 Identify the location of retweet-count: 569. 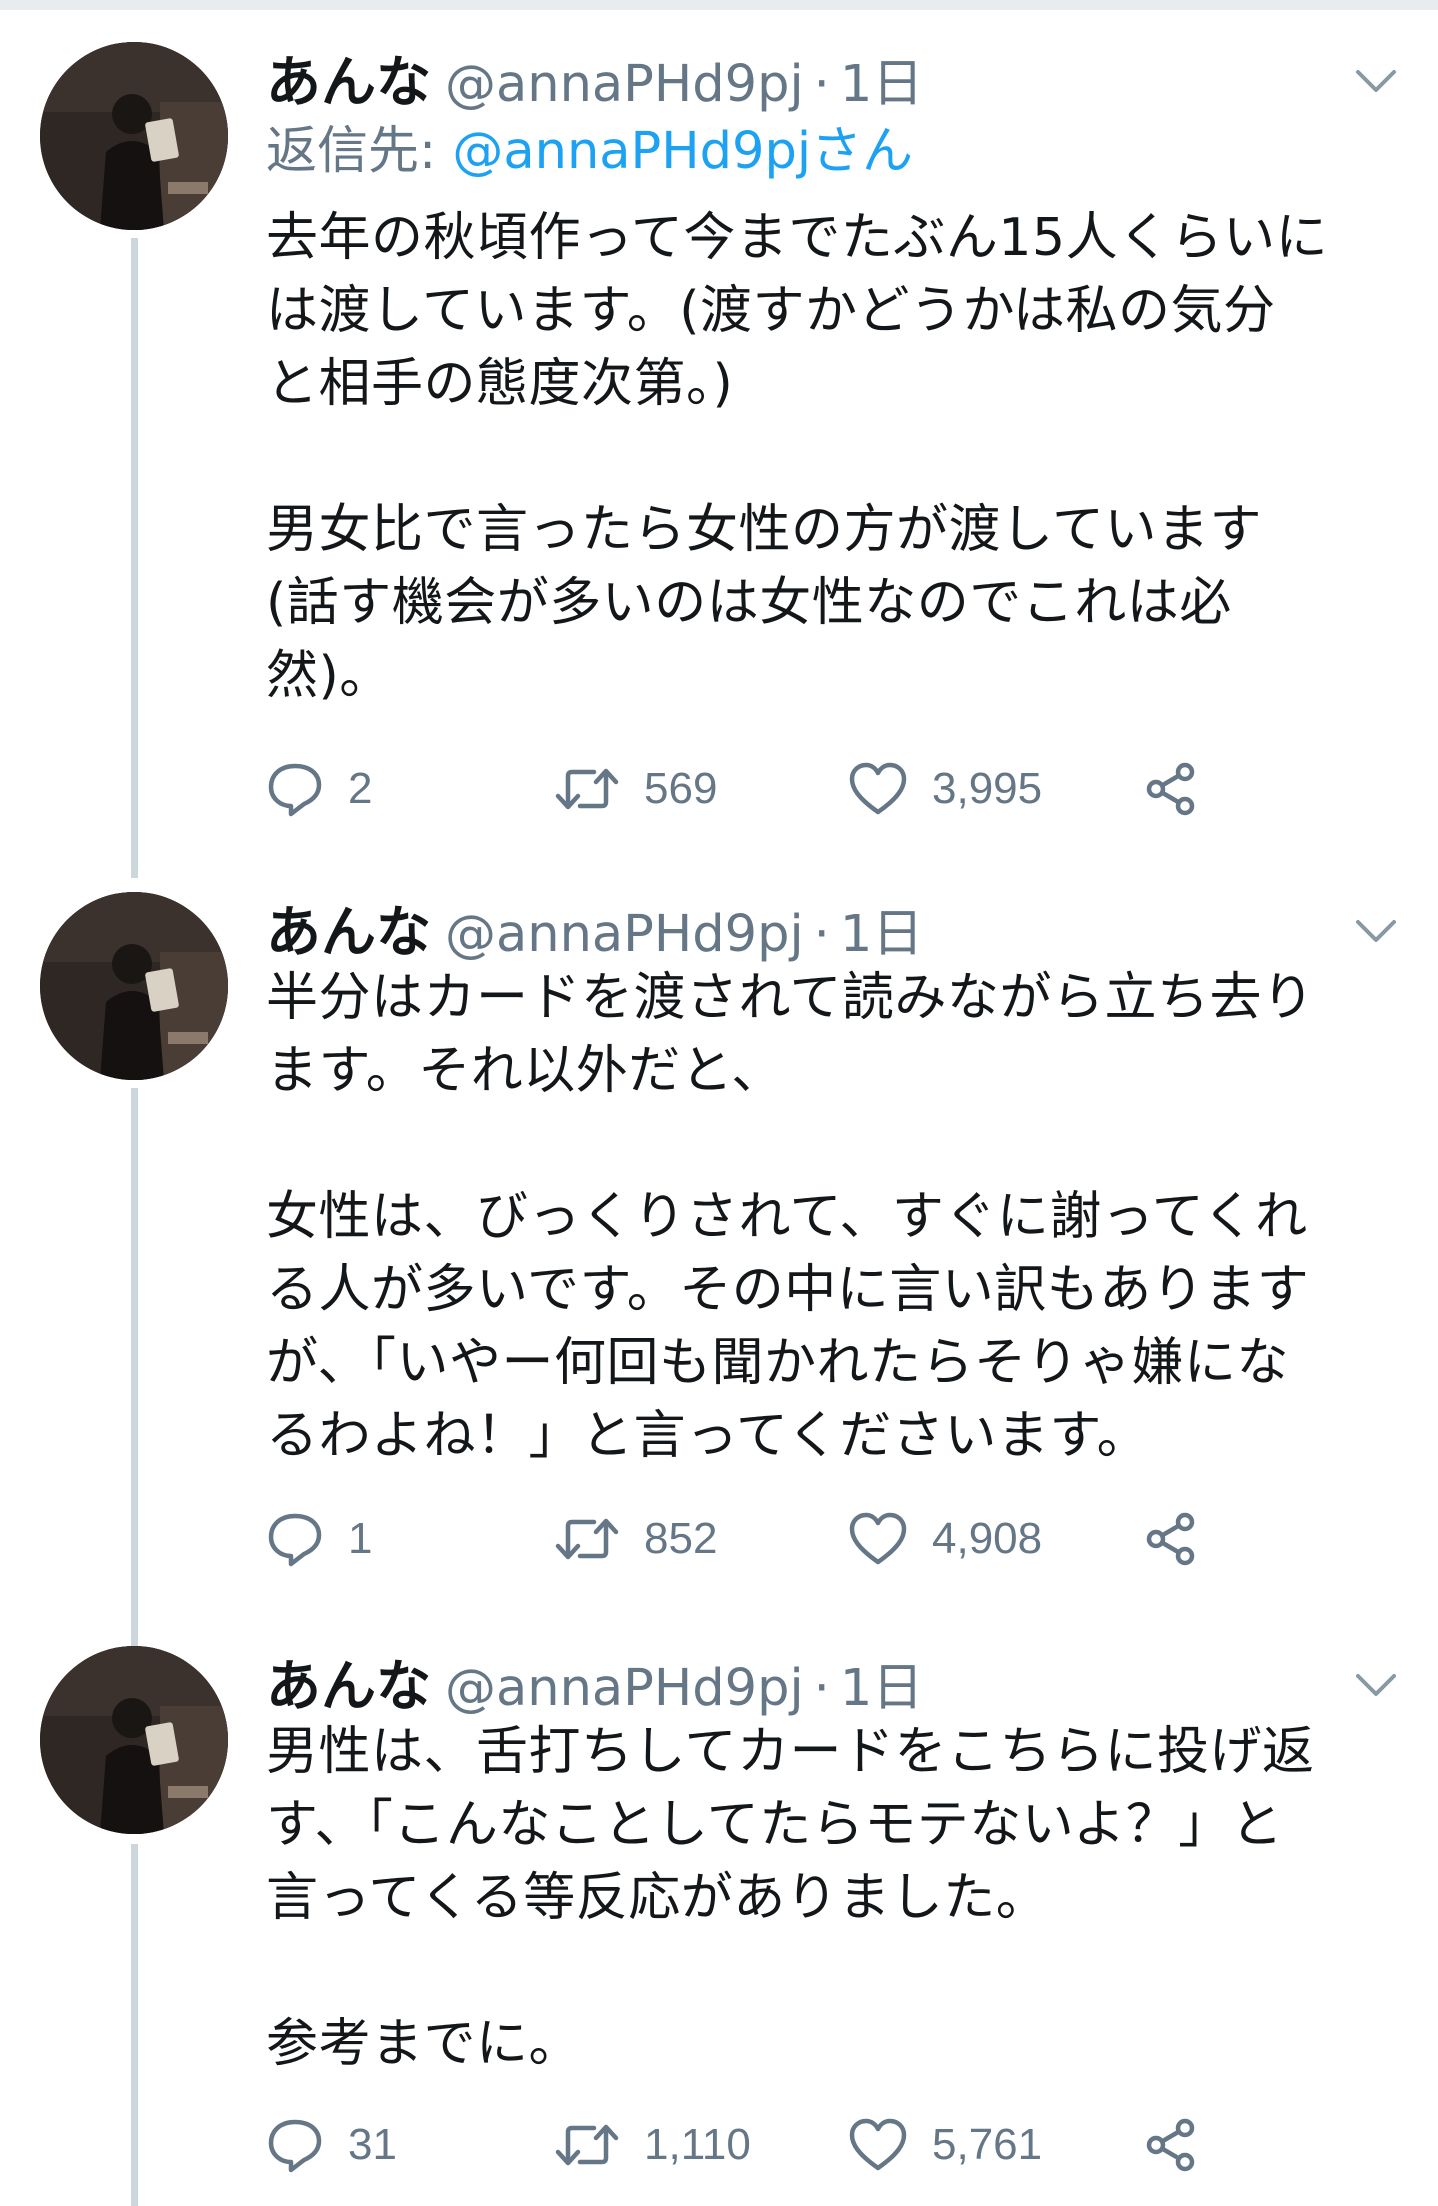
(681, 788).